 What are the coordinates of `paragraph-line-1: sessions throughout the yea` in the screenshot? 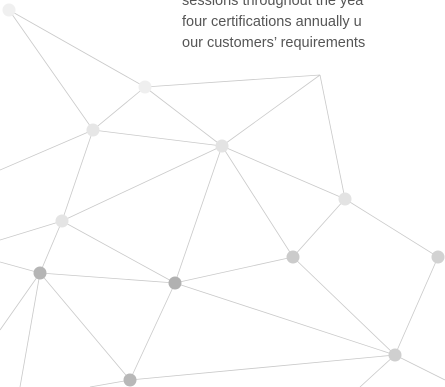 It's located at (273, 4).